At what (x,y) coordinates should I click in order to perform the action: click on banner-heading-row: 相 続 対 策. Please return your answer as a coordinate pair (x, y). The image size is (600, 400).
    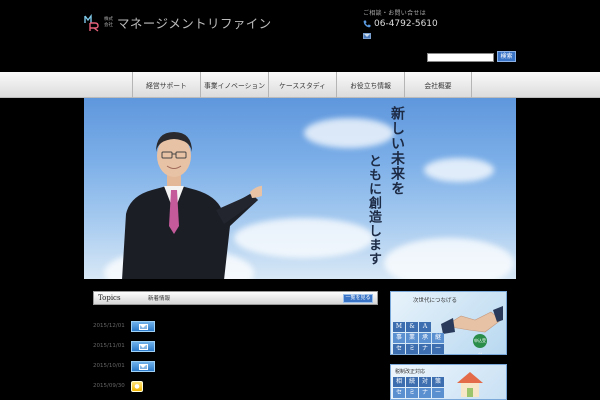
    Looking at the image, I should click on (418, 382).